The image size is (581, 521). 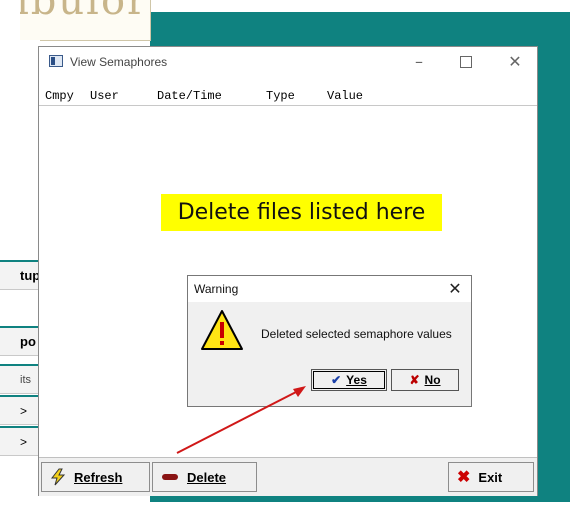 What do you see at coordinates (241, 420) in the screenshot?
I see `annotation-arrow` at bounding box center [241, 420].